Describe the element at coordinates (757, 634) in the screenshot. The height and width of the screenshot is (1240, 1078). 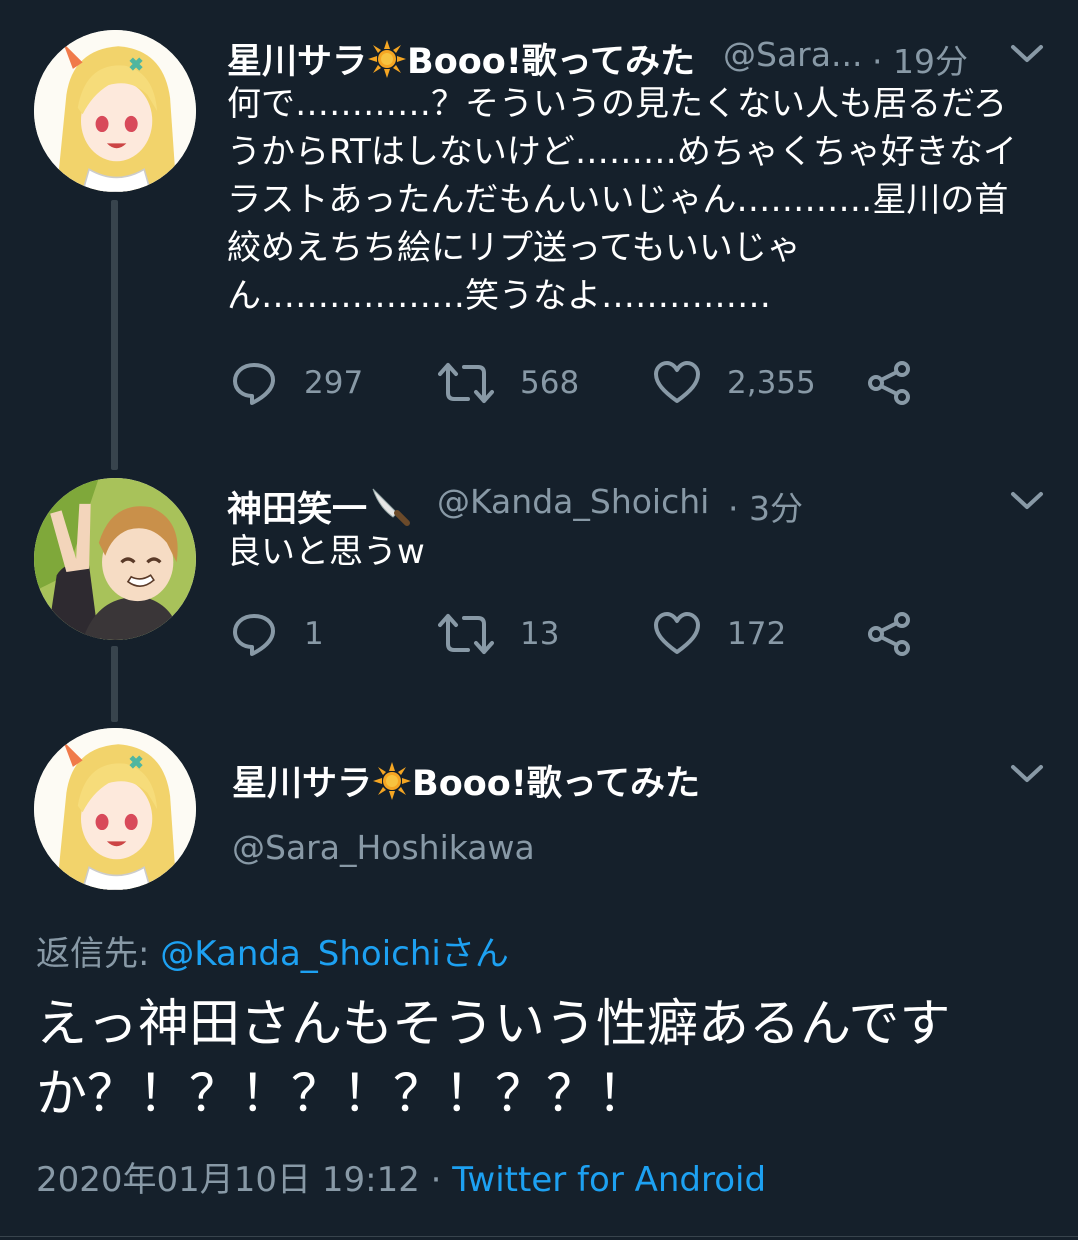
I see `like-count: 172` at that location.